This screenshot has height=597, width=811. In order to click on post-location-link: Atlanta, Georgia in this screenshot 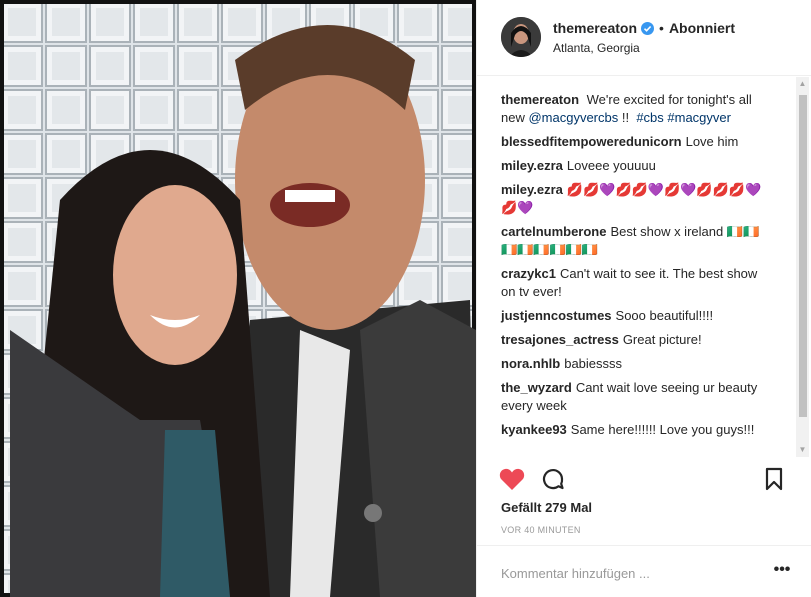, I will do `click(596, 48)`.